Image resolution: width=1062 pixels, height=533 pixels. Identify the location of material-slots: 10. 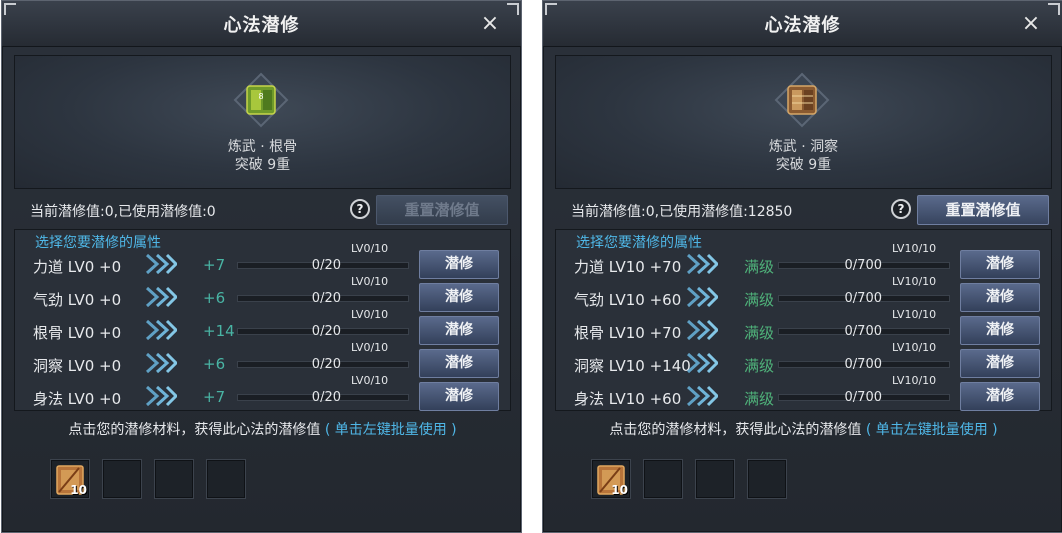
(721, 480).